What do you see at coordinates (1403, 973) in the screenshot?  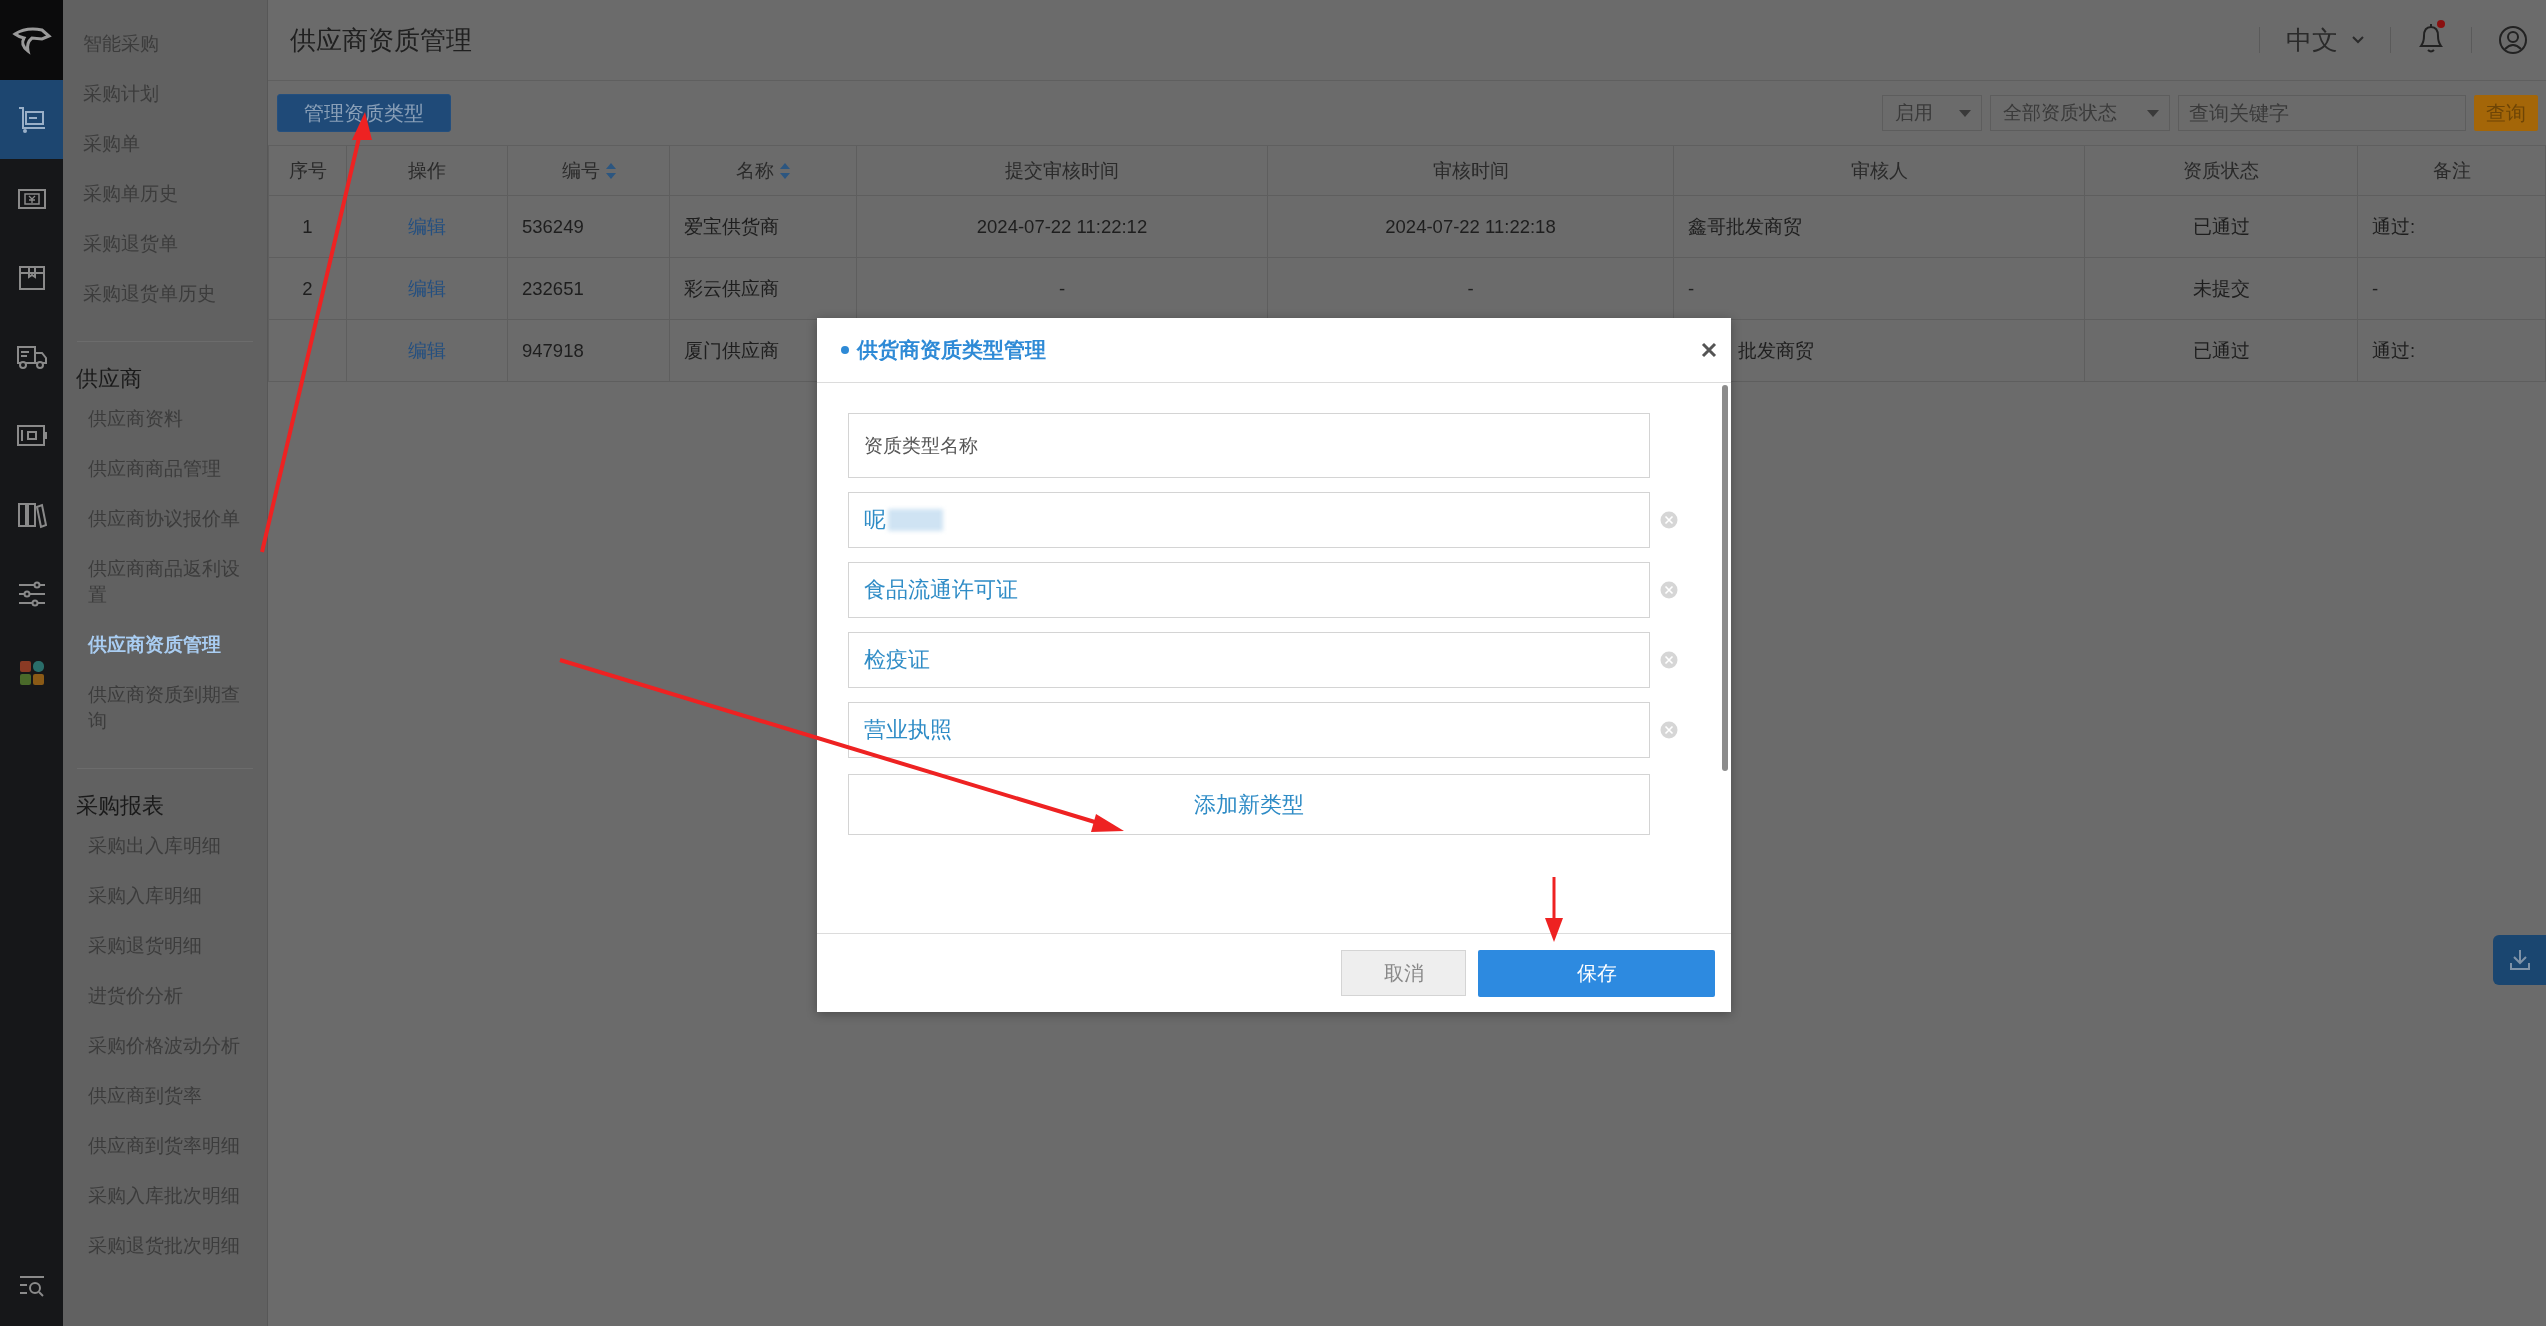 I see `cancel-button: 取消` at bounding box center [1403, 973].